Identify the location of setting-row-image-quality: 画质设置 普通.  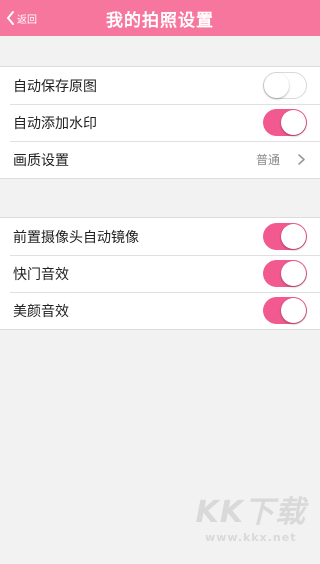
(160, 159).